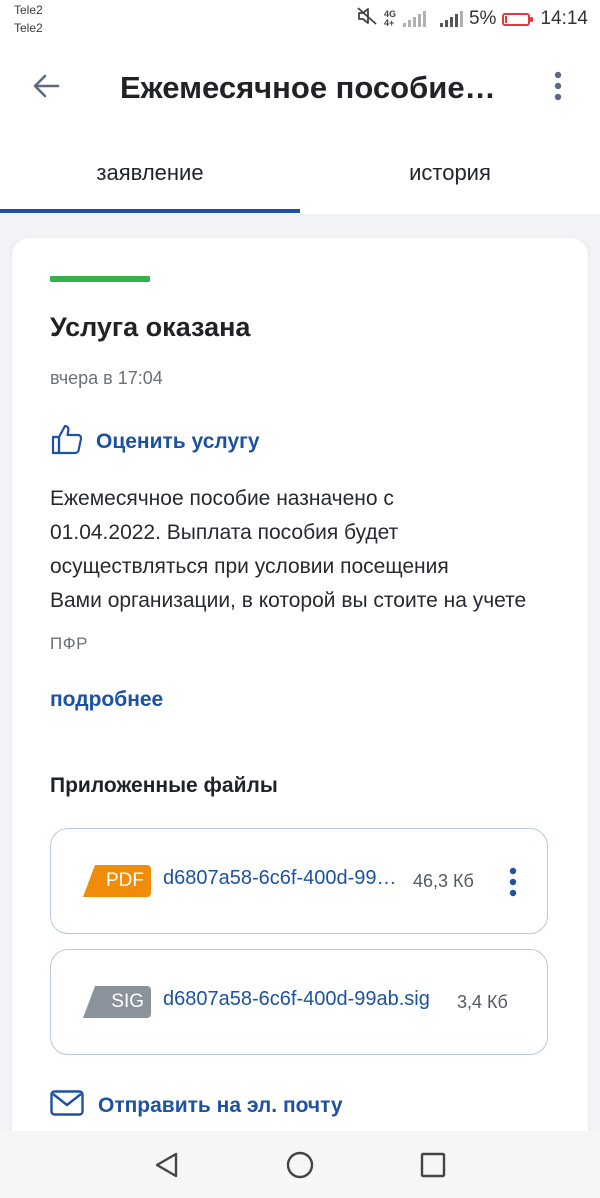 The width and height of the screenshot is (600, 1198). I want to click on description-line: Ежемесячное пособие назначено с, so click(222, 498).